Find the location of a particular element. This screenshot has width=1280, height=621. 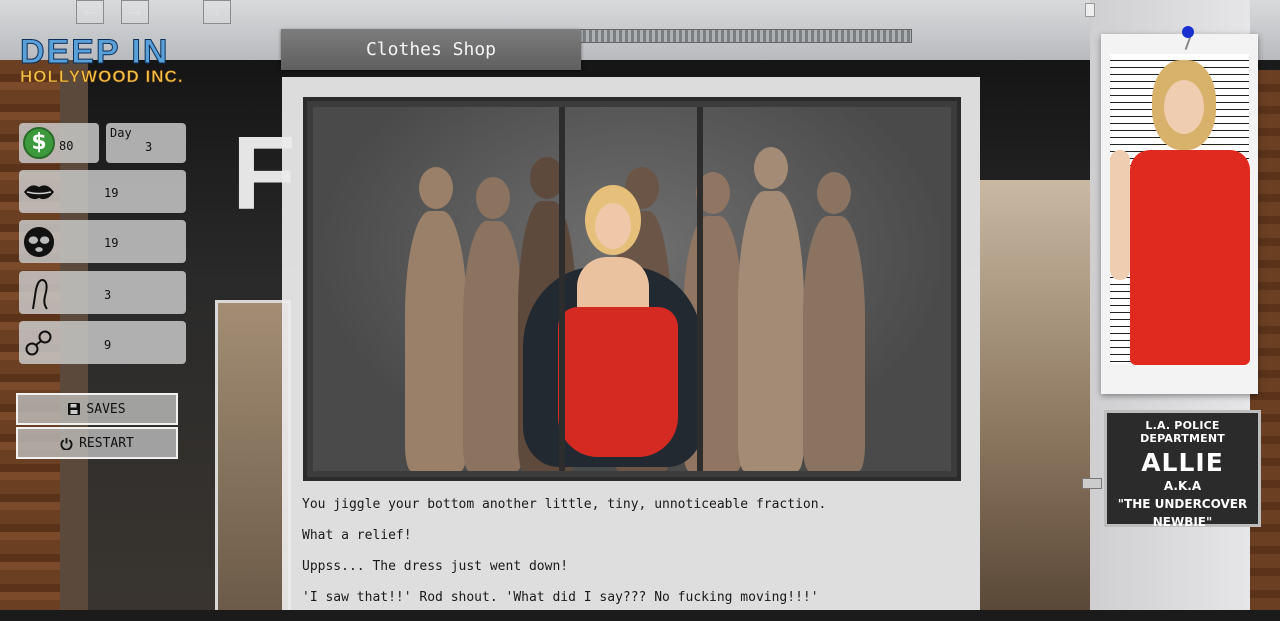

character-nickname-line2: NEWBIE" is located at coordinates (1182, 522).